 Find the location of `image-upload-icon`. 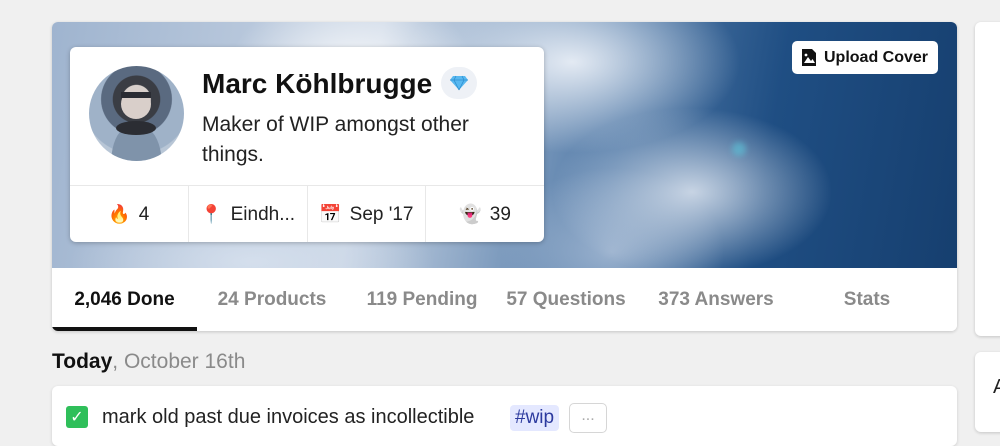

image-upload-icon is located at coordinates (809, 57).